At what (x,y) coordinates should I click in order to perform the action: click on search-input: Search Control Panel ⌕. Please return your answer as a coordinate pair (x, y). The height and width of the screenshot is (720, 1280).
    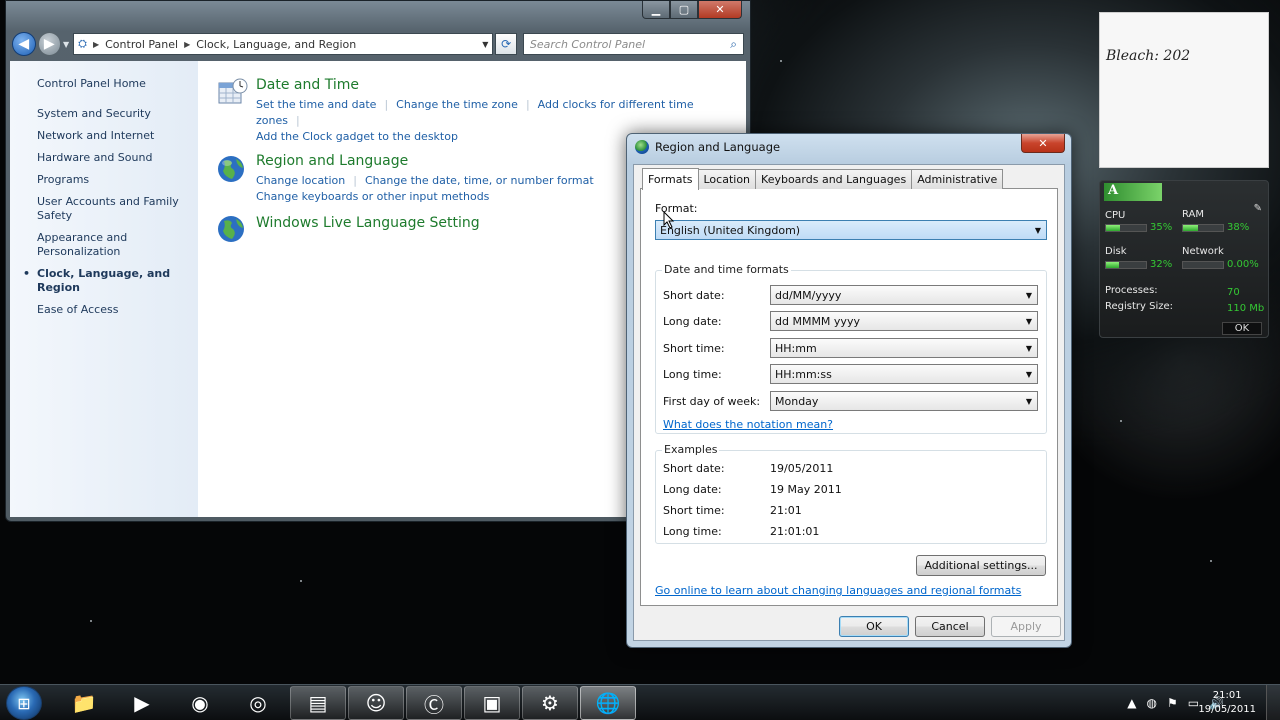
    Looking at the image, I should click on (633, 44).